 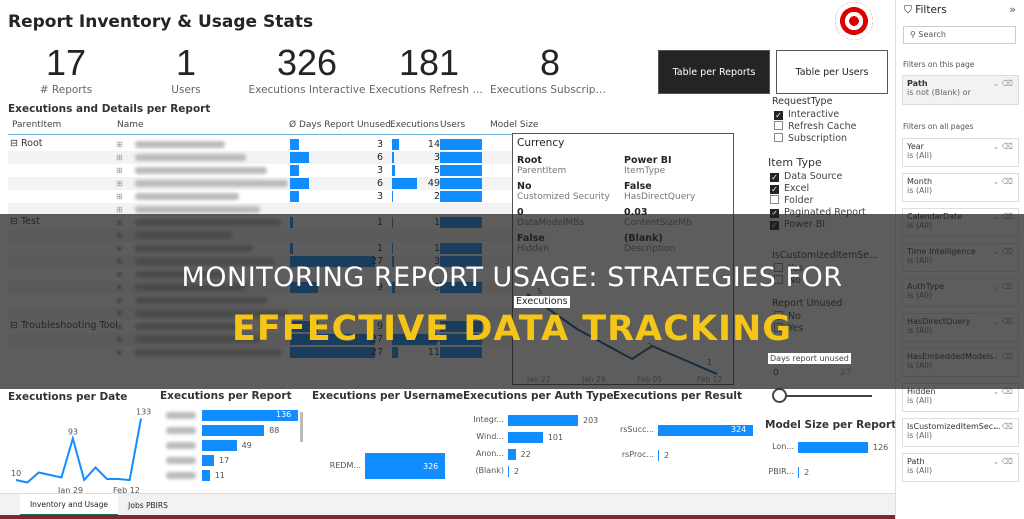 What do you see at coordinates (826, 396) in the screenshot?
I see `days-slider-track` at bounding box center [826, 396].